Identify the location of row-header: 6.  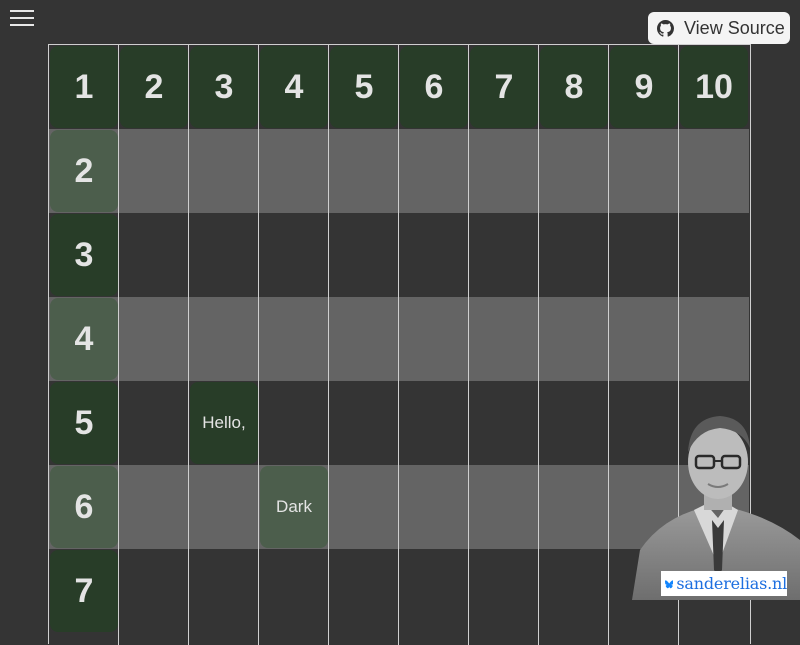
(84, 507).